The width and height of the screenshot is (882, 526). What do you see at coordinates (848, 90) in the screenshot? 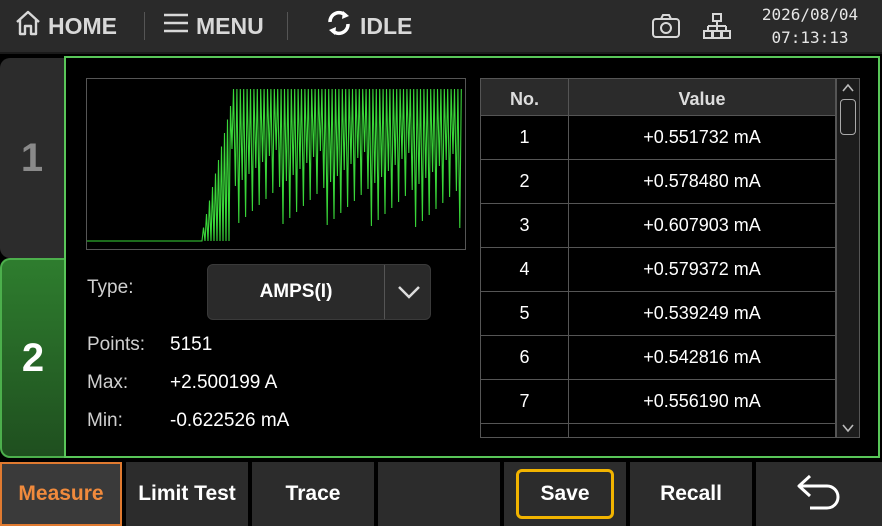
I see `scroll-up-icon` at bounding box center [848, 90].